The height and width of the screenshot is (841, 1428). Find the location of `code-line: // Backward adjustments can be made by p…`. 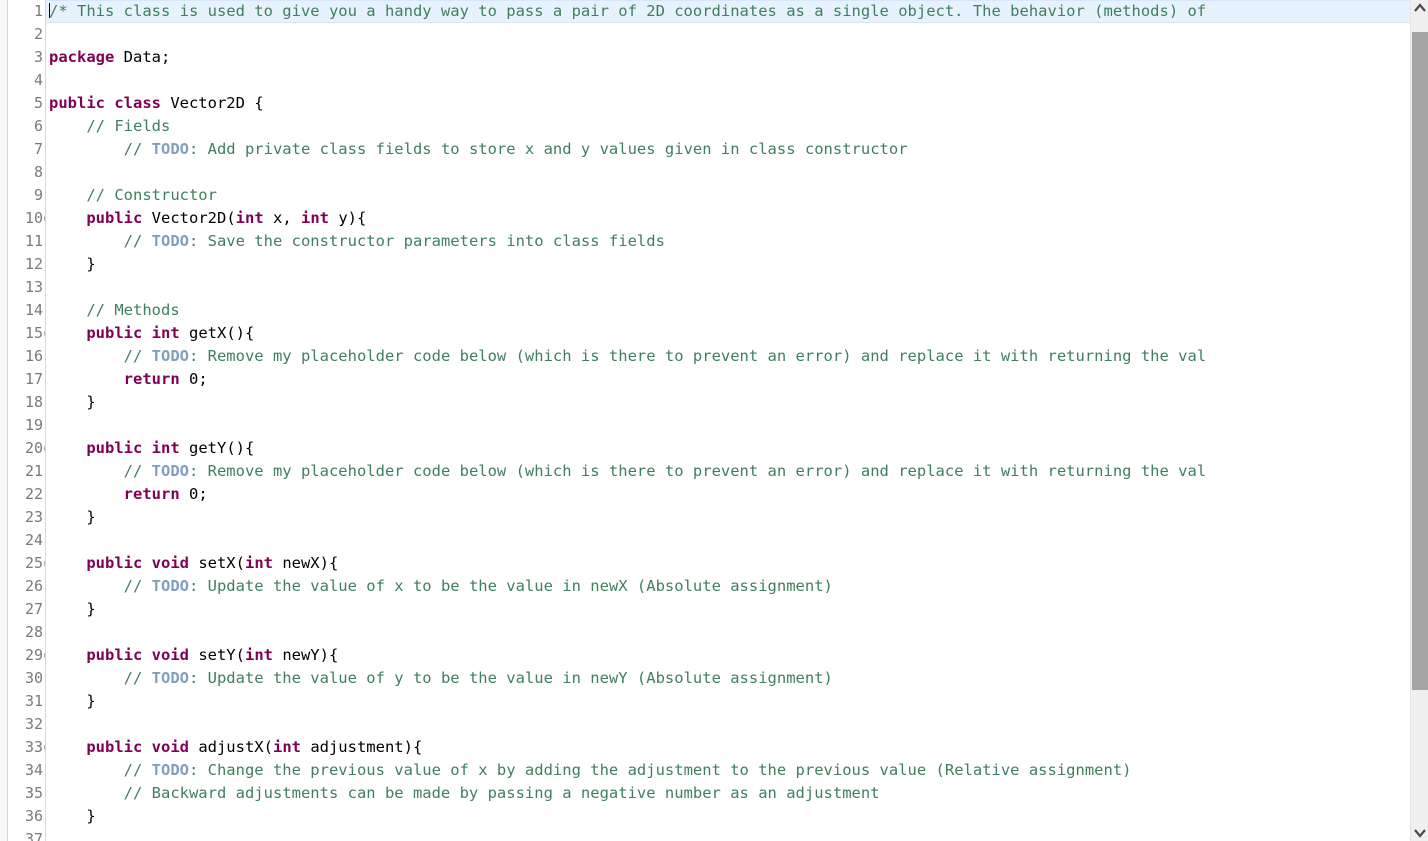

code-line: // Backward adjustments can be made by p… is located at coordinates (737, 793).